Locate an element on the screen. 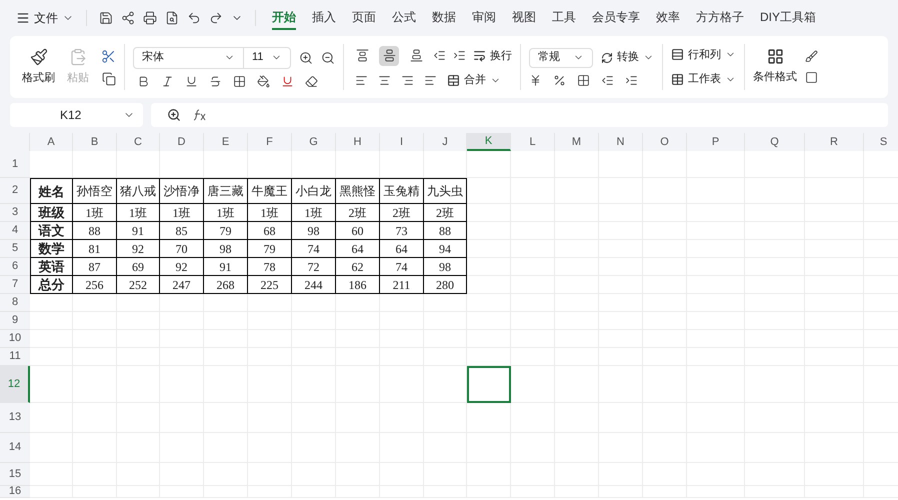  row-header: 5 is located at coordinates (15, 249).